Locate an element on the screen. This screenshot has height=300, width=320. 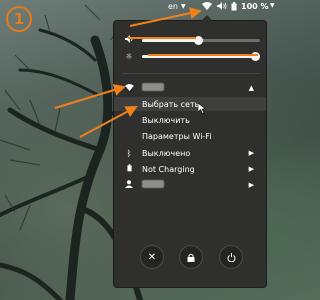
arrow-to-select-network is located at coordinates (108, 122).